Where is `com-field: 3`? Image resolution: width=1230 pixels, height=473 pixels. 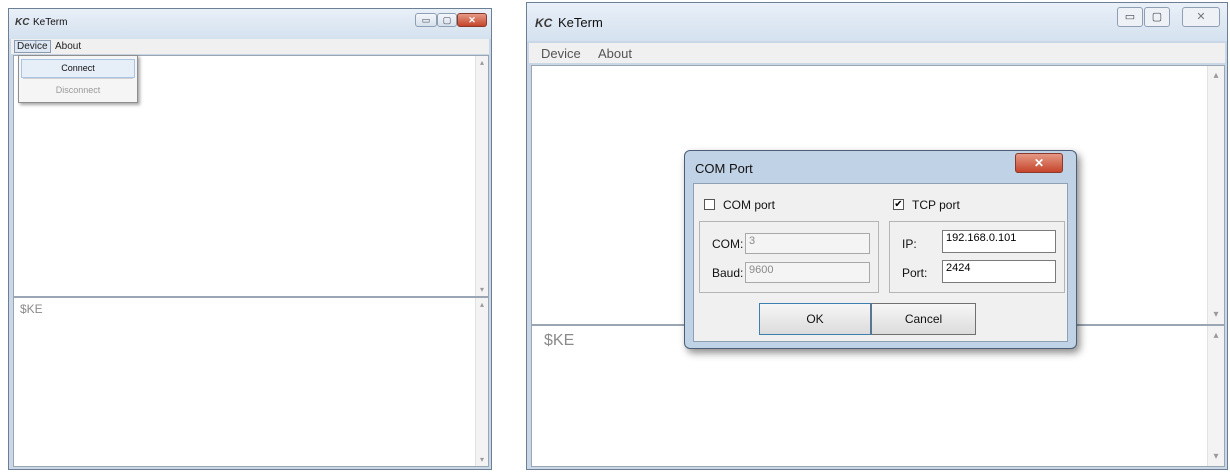 com-field: 3 is located at coordinates (807, 243).